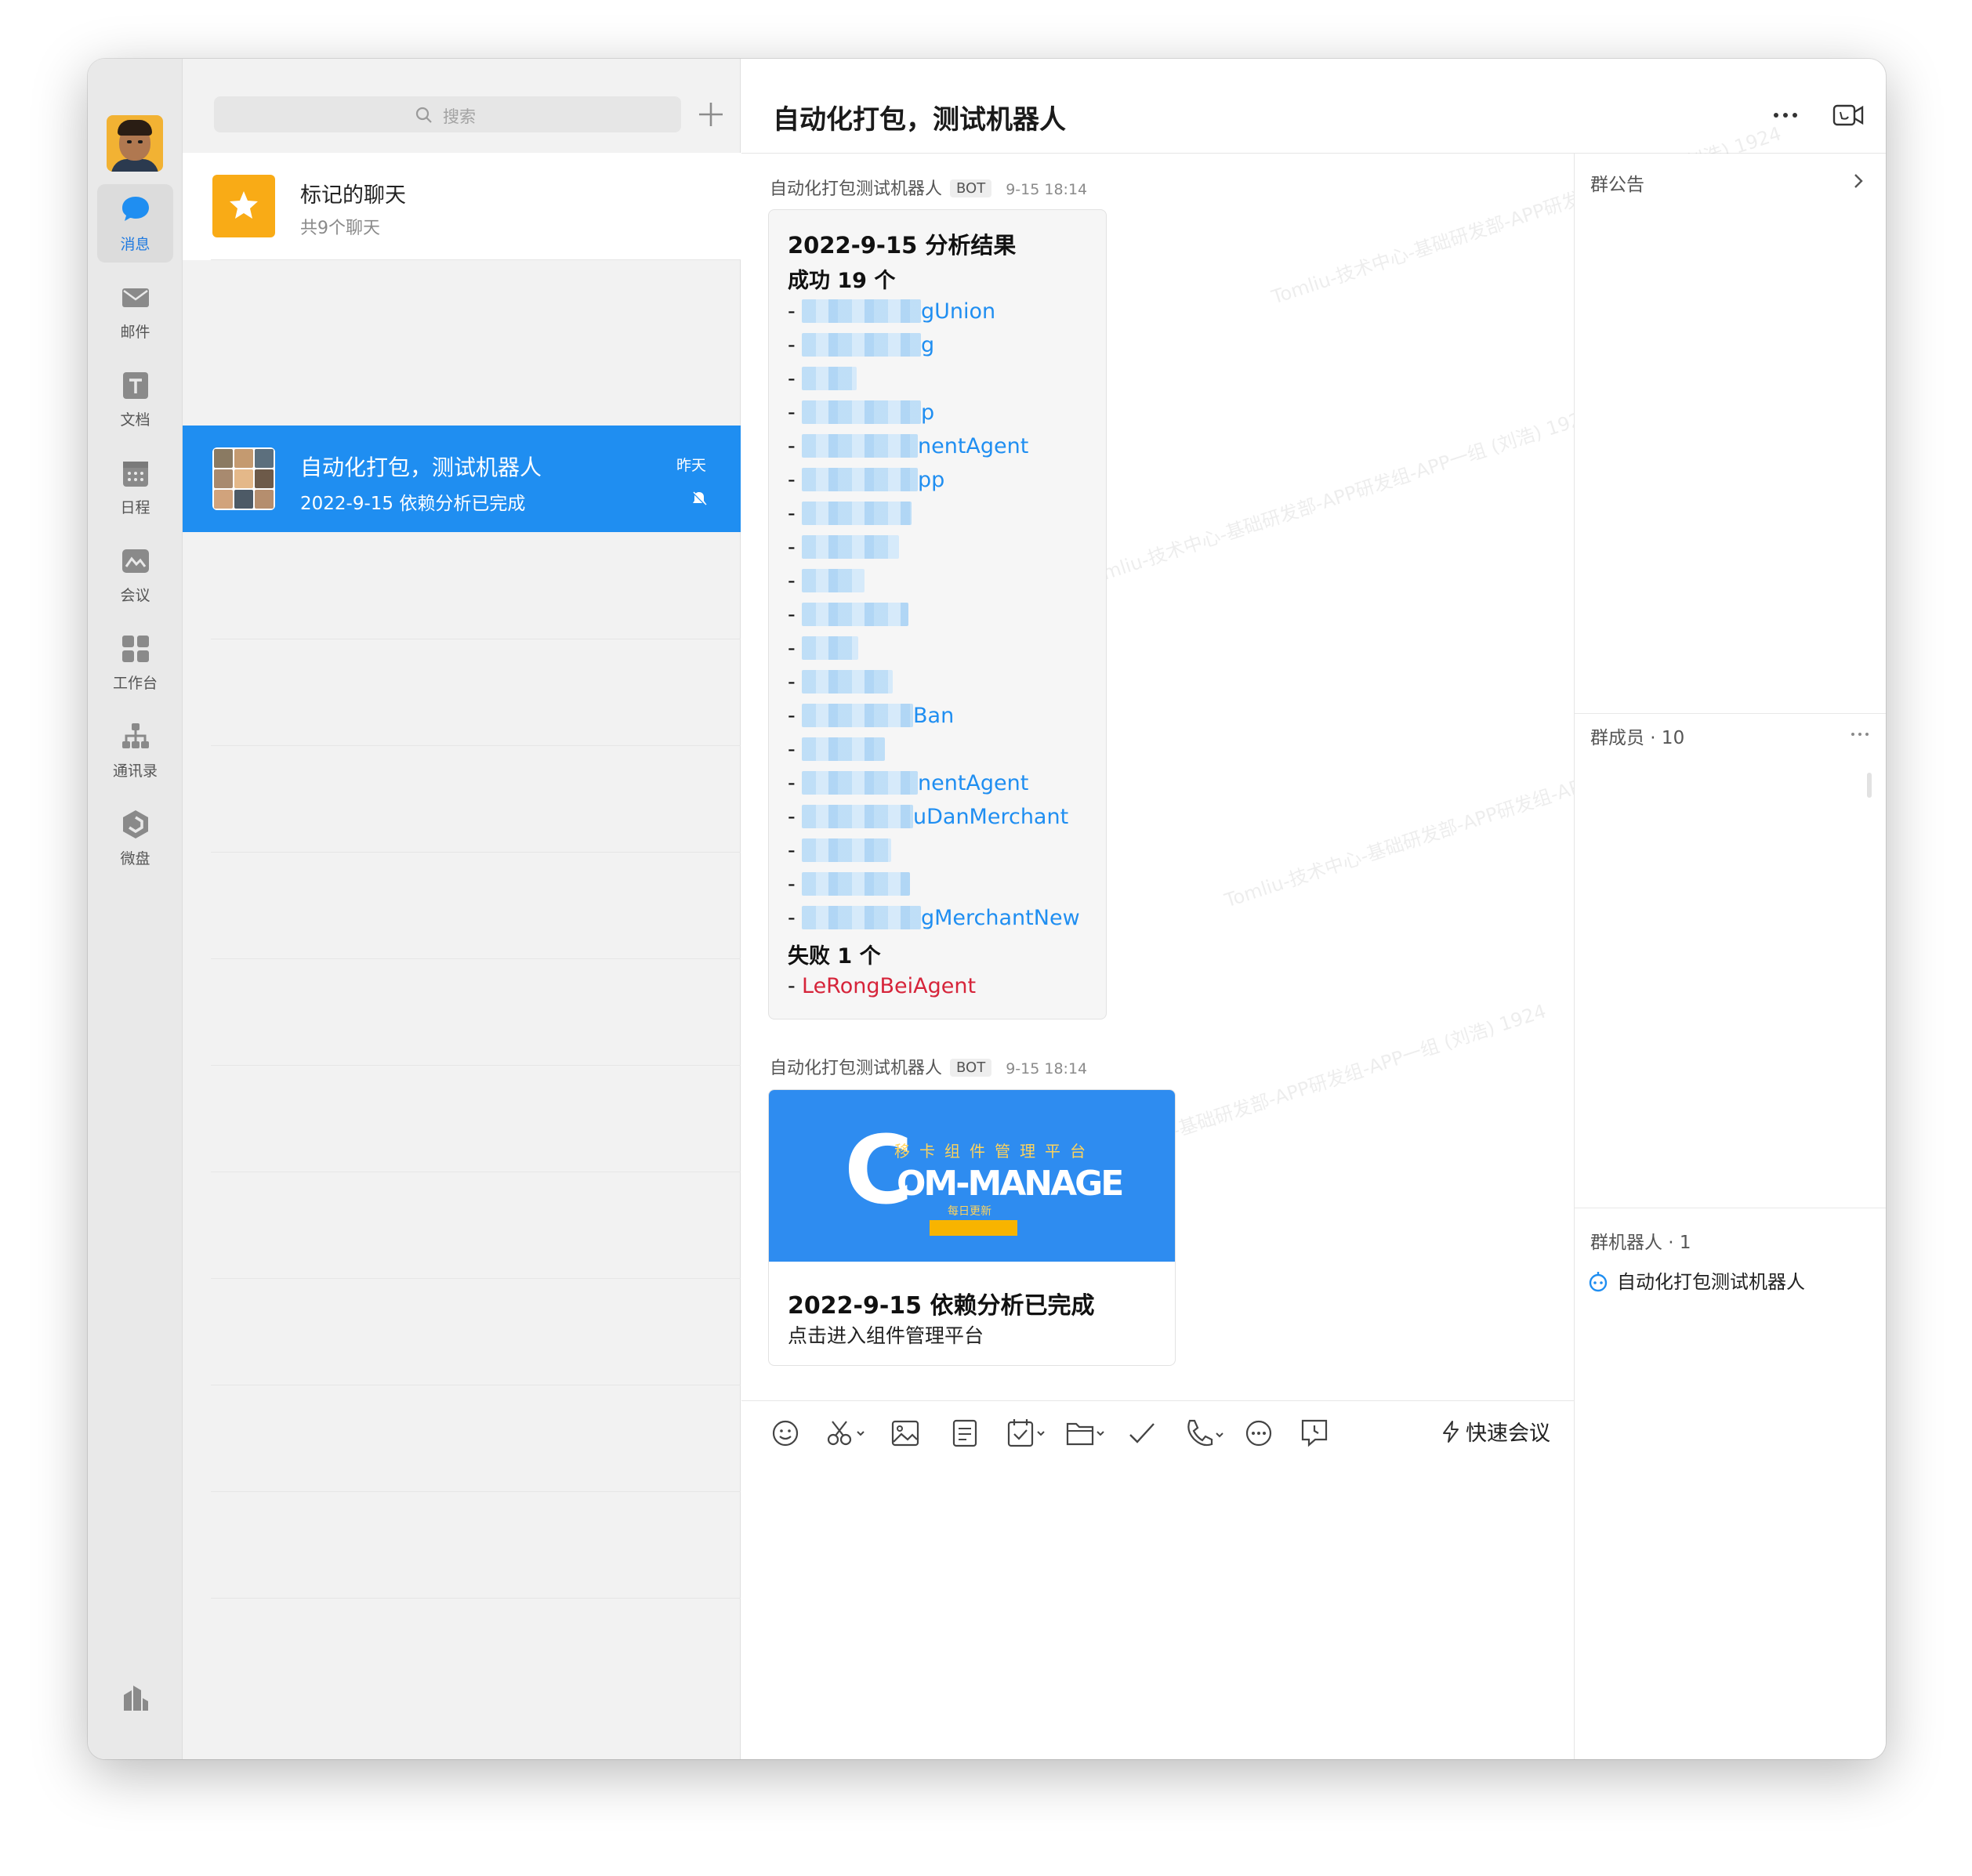 Image resolution: width=1972 pixels, height=1876 pixels. What do you see at coordinates (889, 986) in the screenshot?
I see `fail-item: LeRongBeiAgent` at bounding box center [889, 986].